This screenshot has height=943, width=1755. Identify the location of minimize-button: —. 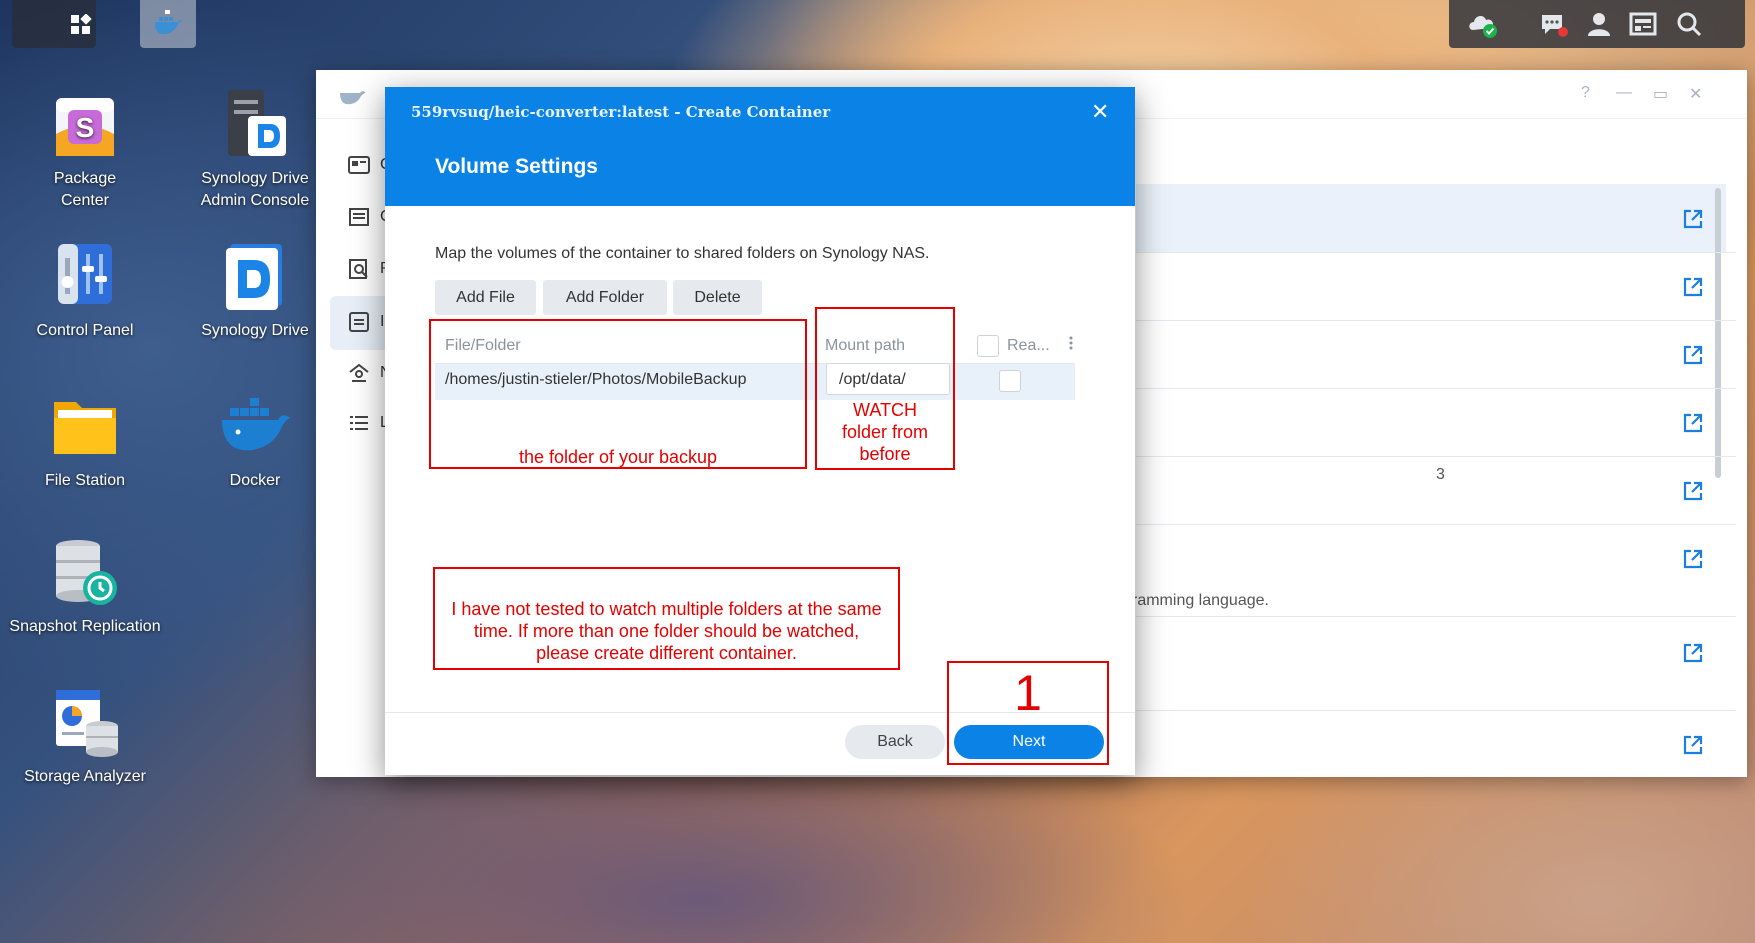
(1624, 93).